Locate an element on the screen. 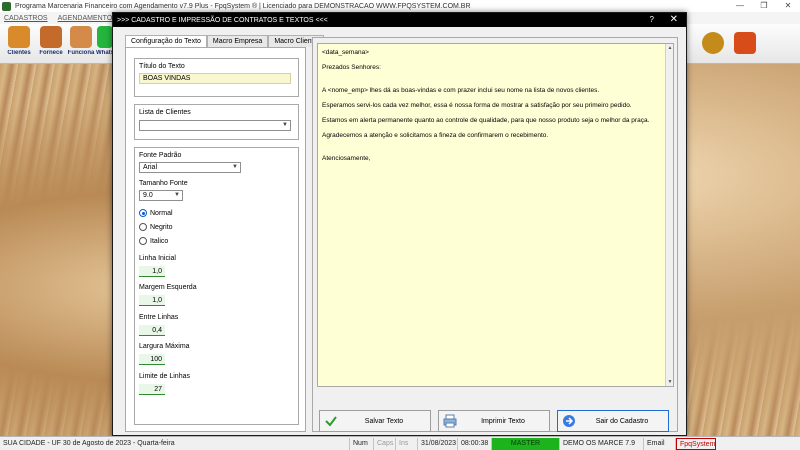 The image size is (800, 450). toolbar-employees-button: Funciona is located at coordinates (81, 44).